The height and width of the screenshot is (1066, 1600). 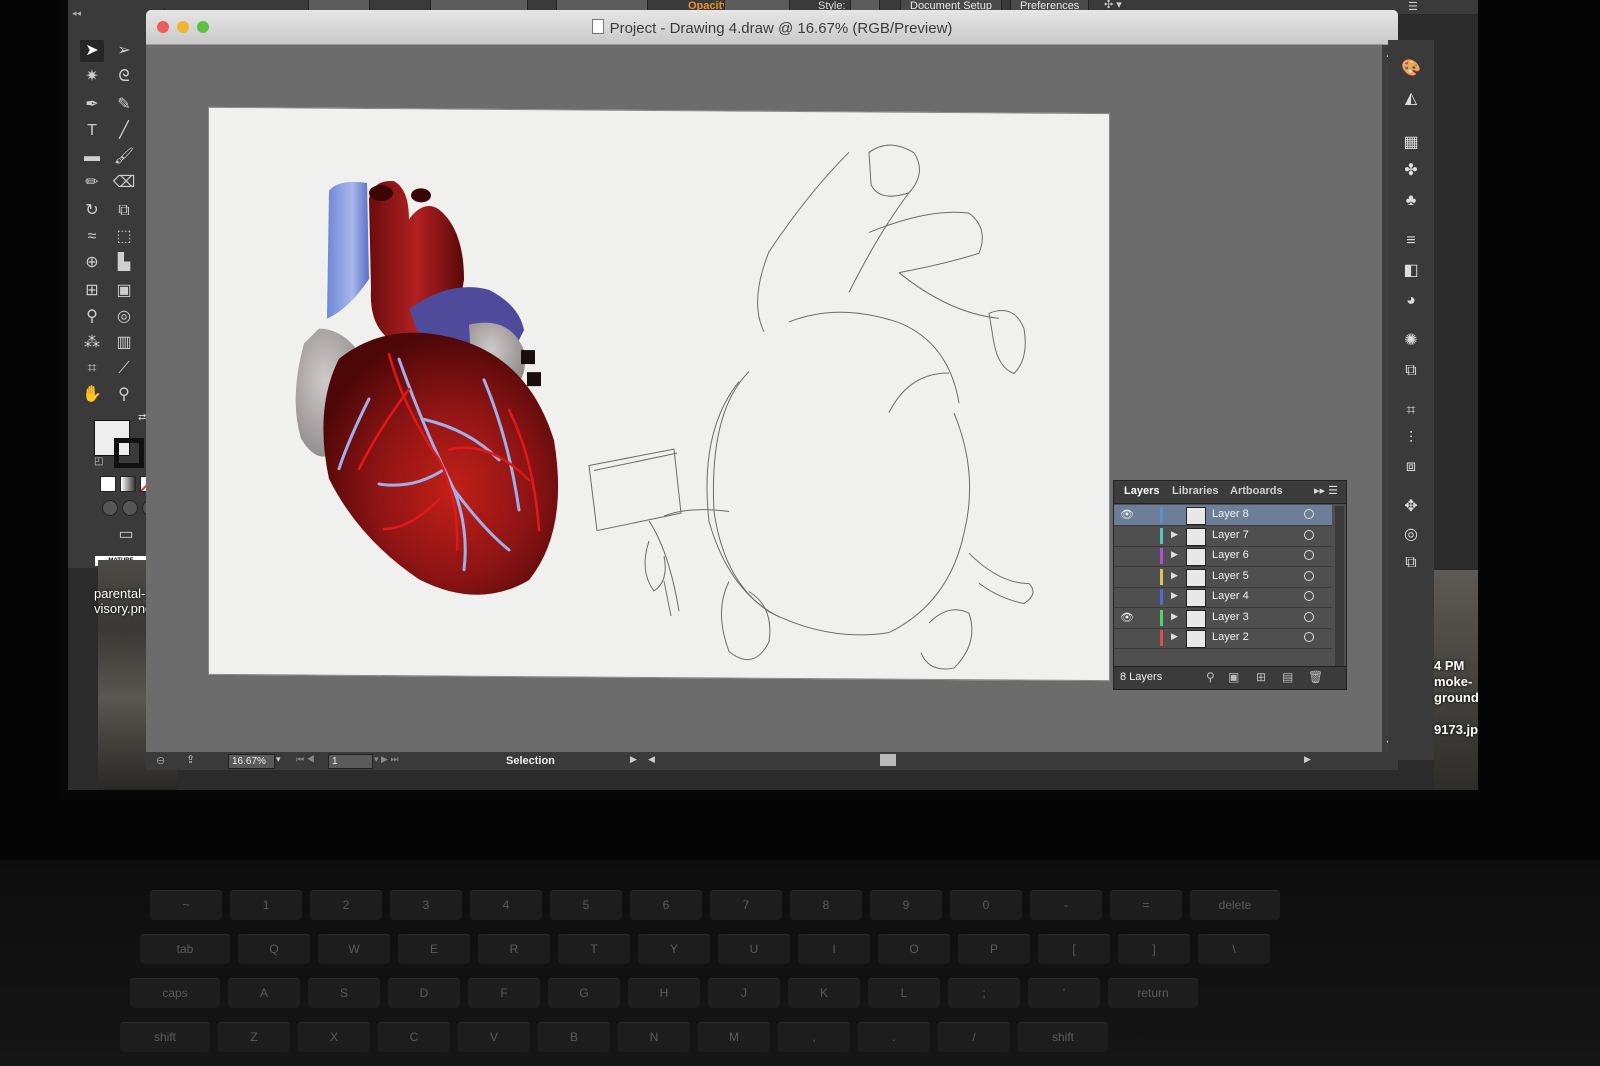 What do you see at coordinates (126, 535) in the screenshot?
I see `screen-mode-icon: ▭` at bounding box center [126, 535].